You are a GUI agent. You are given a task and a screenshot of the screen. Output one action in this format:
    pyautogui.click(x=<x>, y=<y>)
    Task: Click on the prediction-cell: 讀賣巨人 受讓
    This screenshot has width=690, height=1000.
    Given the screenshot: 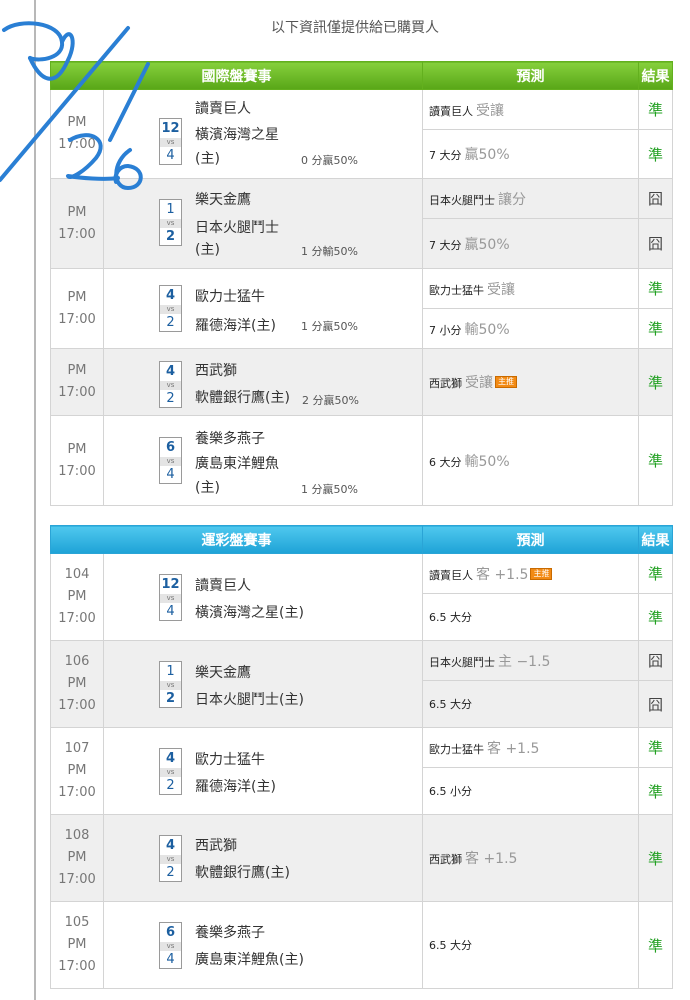 What is the action you would take?
    pyautogui.click(x=530, y=109)
    